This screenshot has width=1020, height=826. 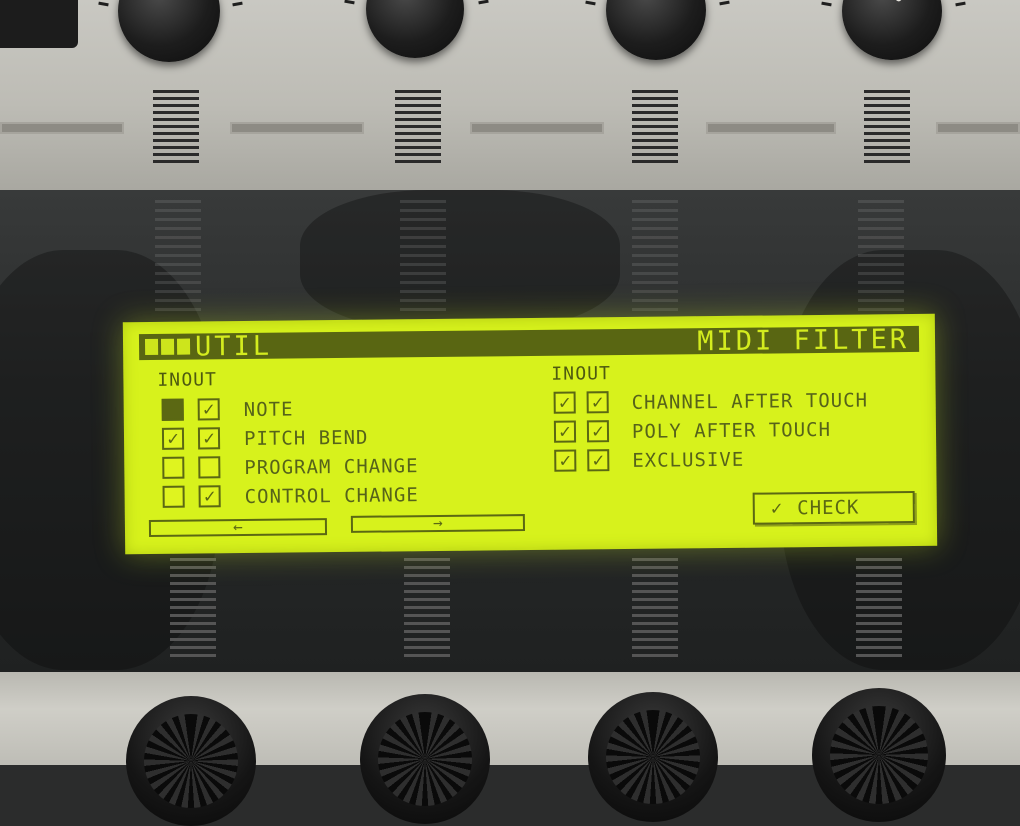 I want to click on row-label: PROGRAM CHANGE, so click(x=331, y=467).